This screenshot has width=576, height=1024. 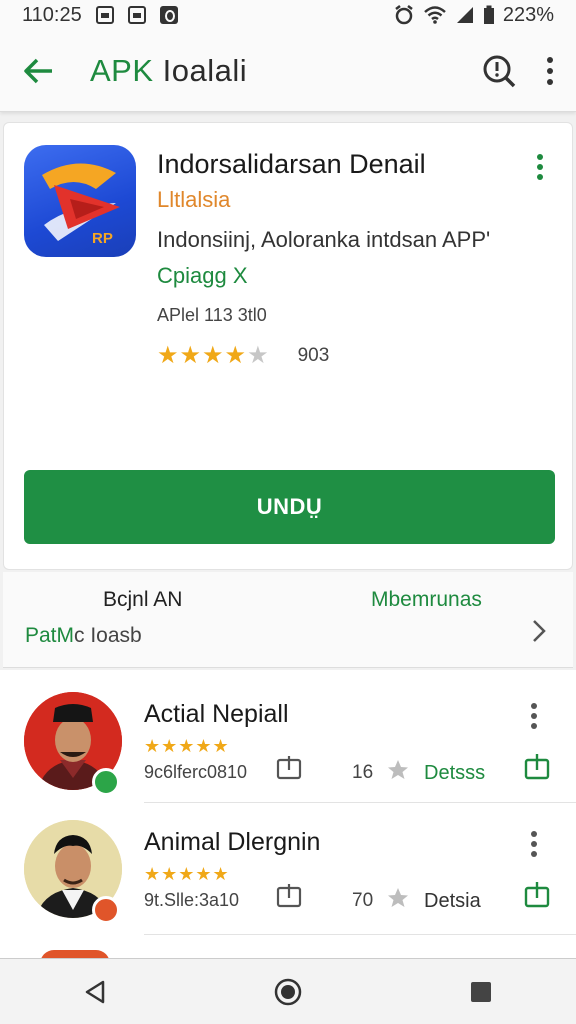 I want to click on app-developer: Lltlalsia, so click(x=193, y=200).